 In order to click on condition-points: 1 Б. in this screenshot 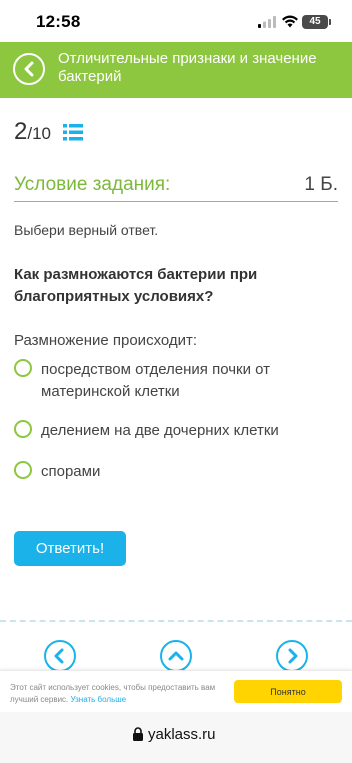, I will do `click(321, 184)`.